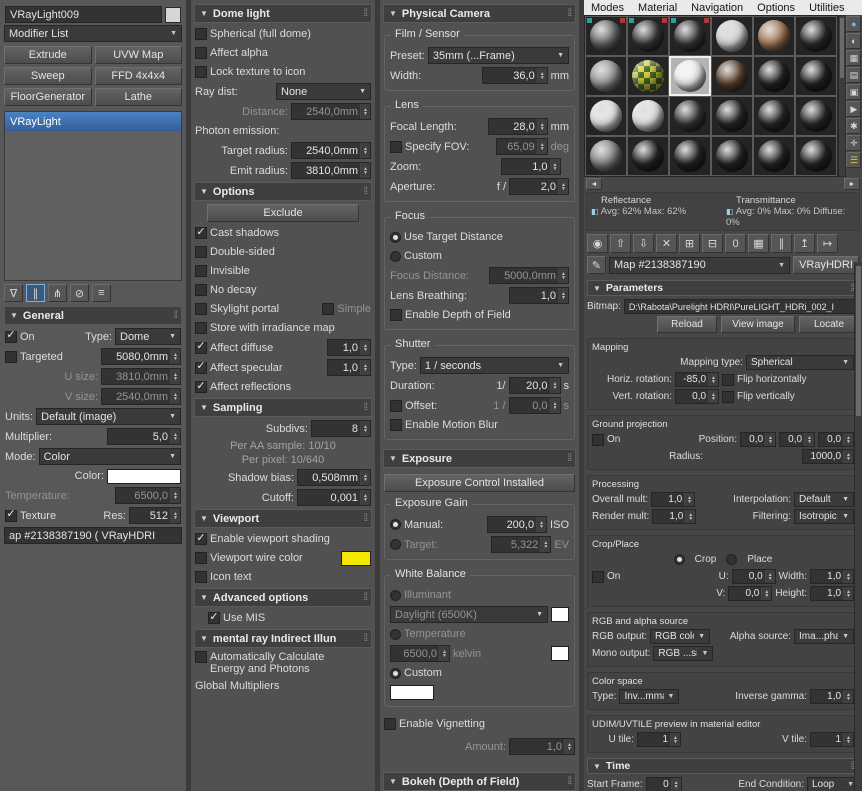 The image size is (862, 791). I want to click on render-mult-spinner: 1,0, so click(674, 516).